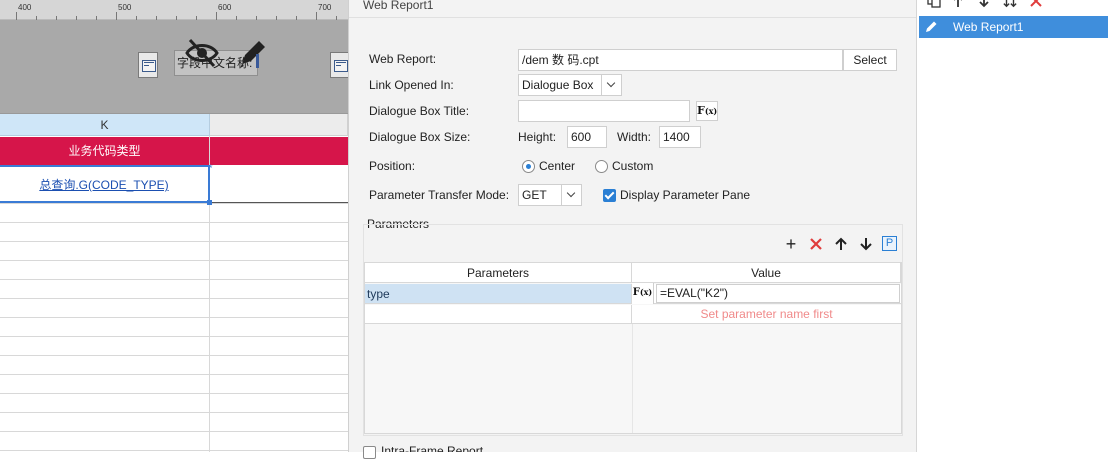 The image size is (1108, 459). I want to click on width-input: 1400, so click(680, 137).